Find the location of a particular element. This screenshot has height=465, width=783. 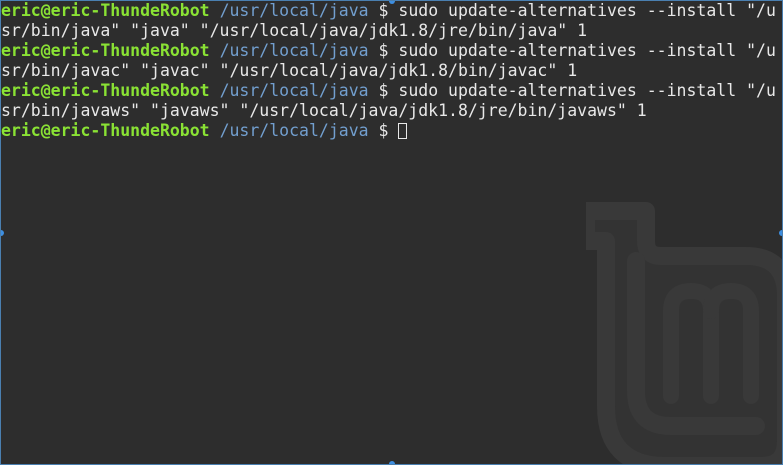

block-cursor is located at coordinates (403, 131).